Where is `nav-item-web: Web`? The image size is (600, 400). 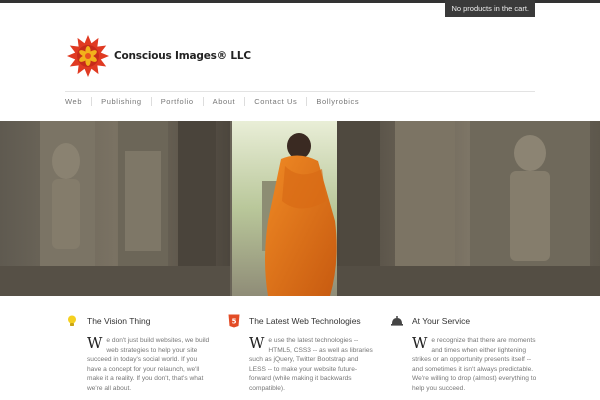 nav-item-web: Web is located at coordinates (78, 101).